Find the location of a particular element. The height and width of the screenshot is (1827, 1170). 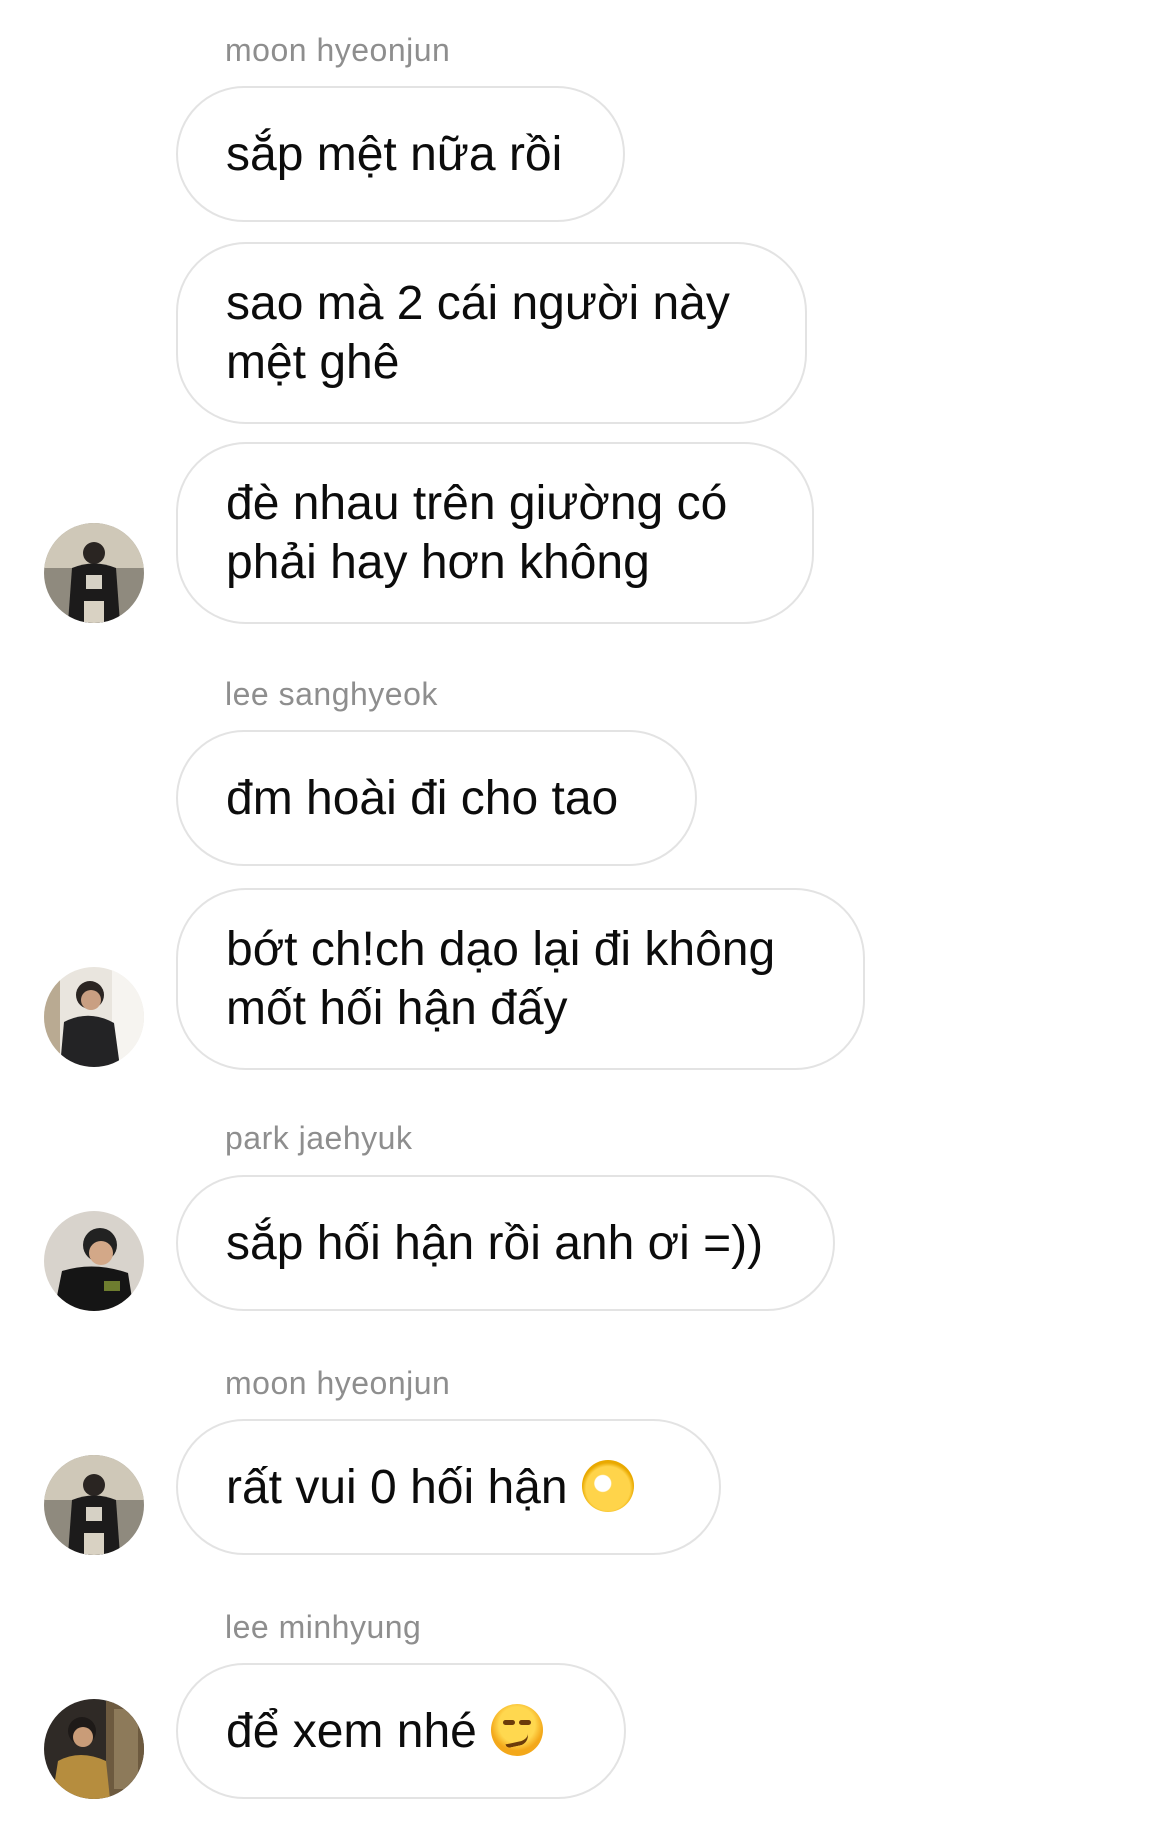

message-bubble: đm hoài đi cho tao is located at coordinates (436, 798).